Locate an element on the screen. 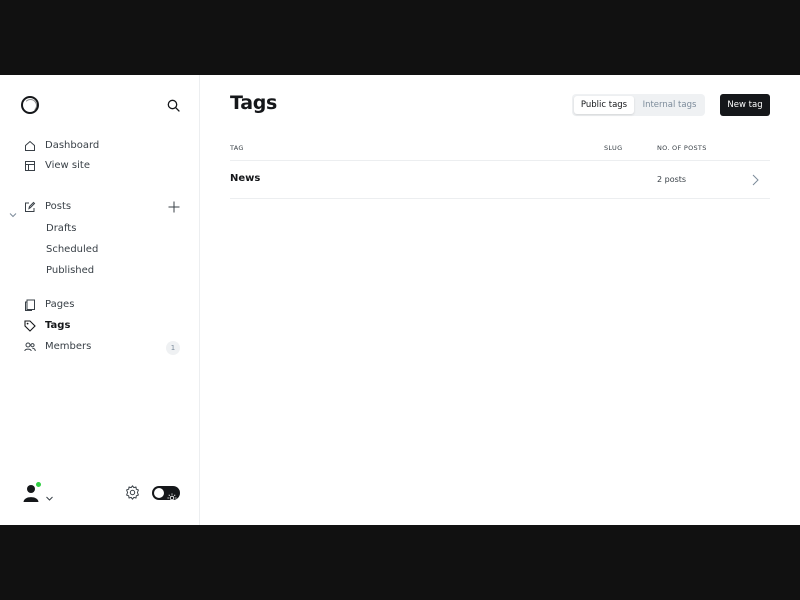 The height and width of the screenshot is (600, 800). letterbox-bottom is located at coordinates (400, 562).